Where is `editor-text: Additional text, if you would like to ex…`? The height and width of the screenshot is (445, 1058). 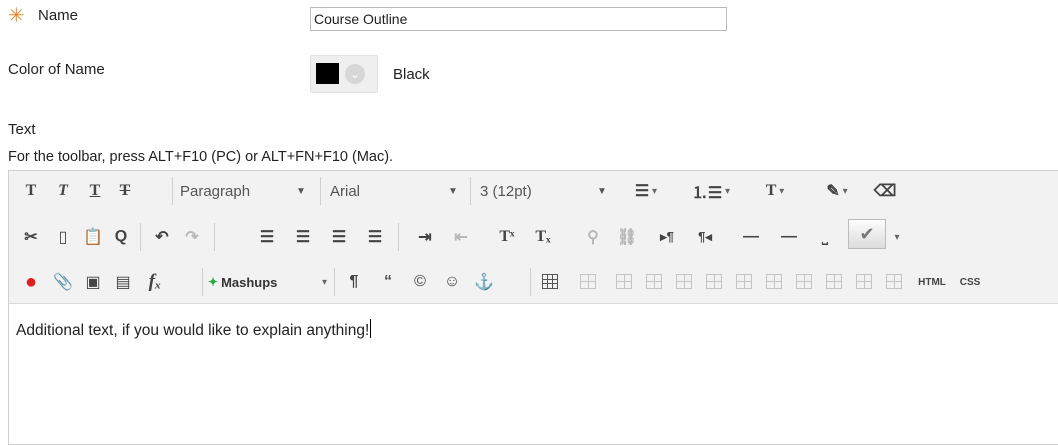 editor-text: Additional text, if you would like to ex… is located at coordinates (193, 330).